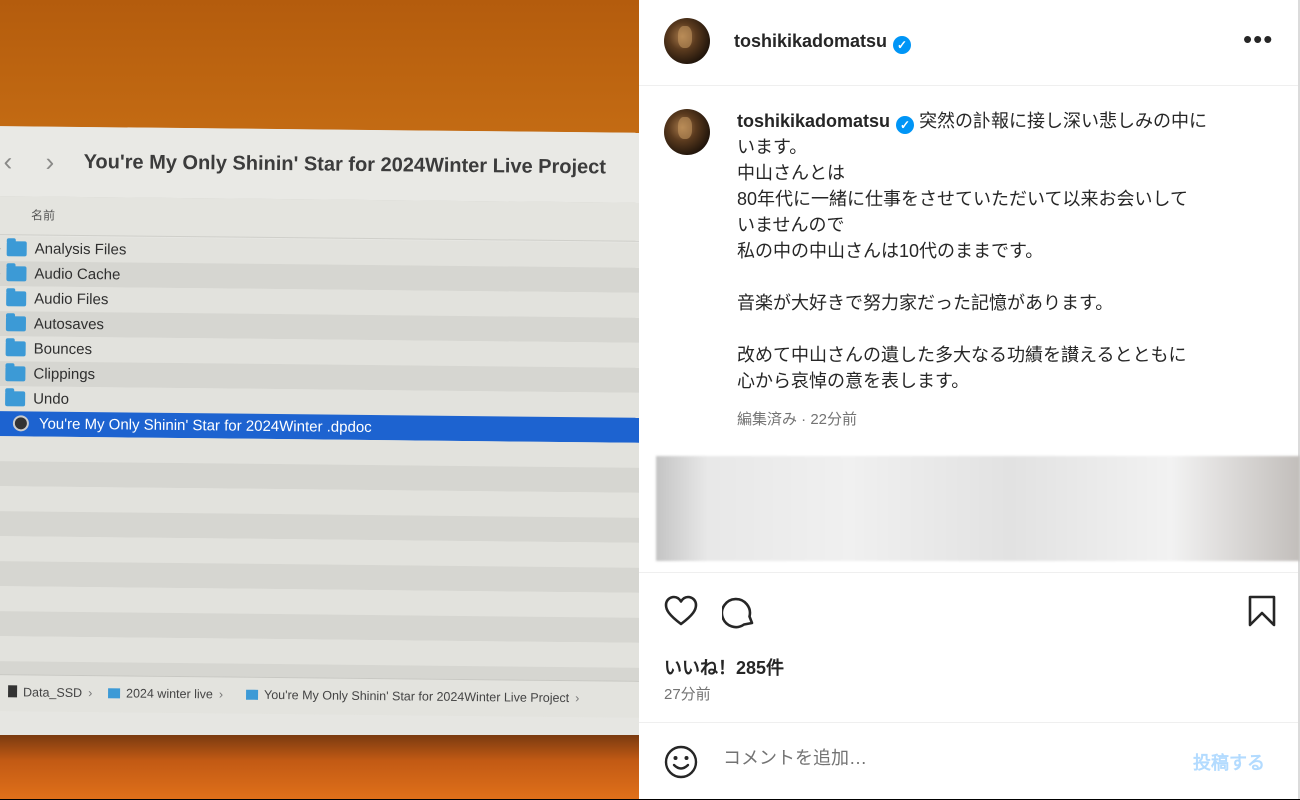  Describe the element at coordinates (997, 173) in the screenshot. I see `caption-text: 中山さんとは` at that location.